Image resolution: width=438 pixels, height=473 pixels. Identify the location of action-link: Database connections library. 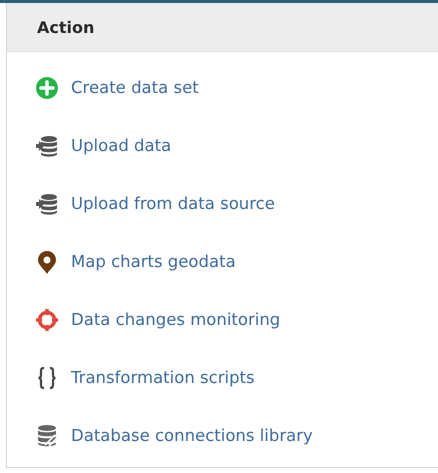
(192, 435).